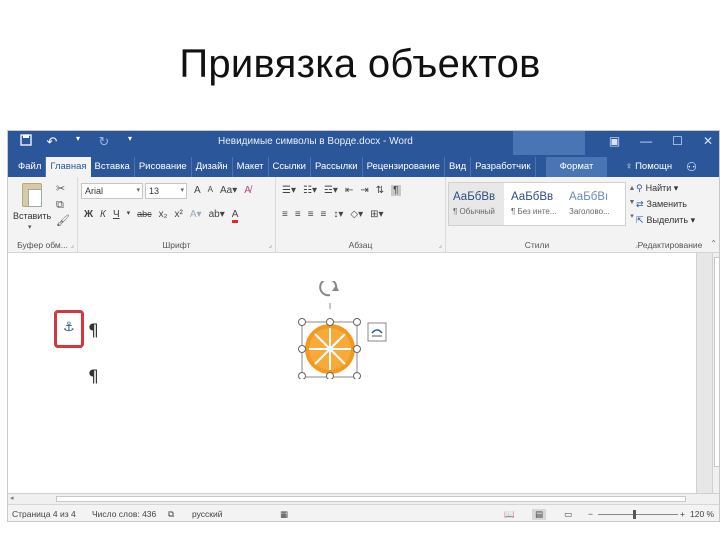 This screenshot has width=720, height=540. What do you see at coordinates (69, 327) in the screenshot?
I see `anchor-icon: ⚓` at bounding box center [69, 327].